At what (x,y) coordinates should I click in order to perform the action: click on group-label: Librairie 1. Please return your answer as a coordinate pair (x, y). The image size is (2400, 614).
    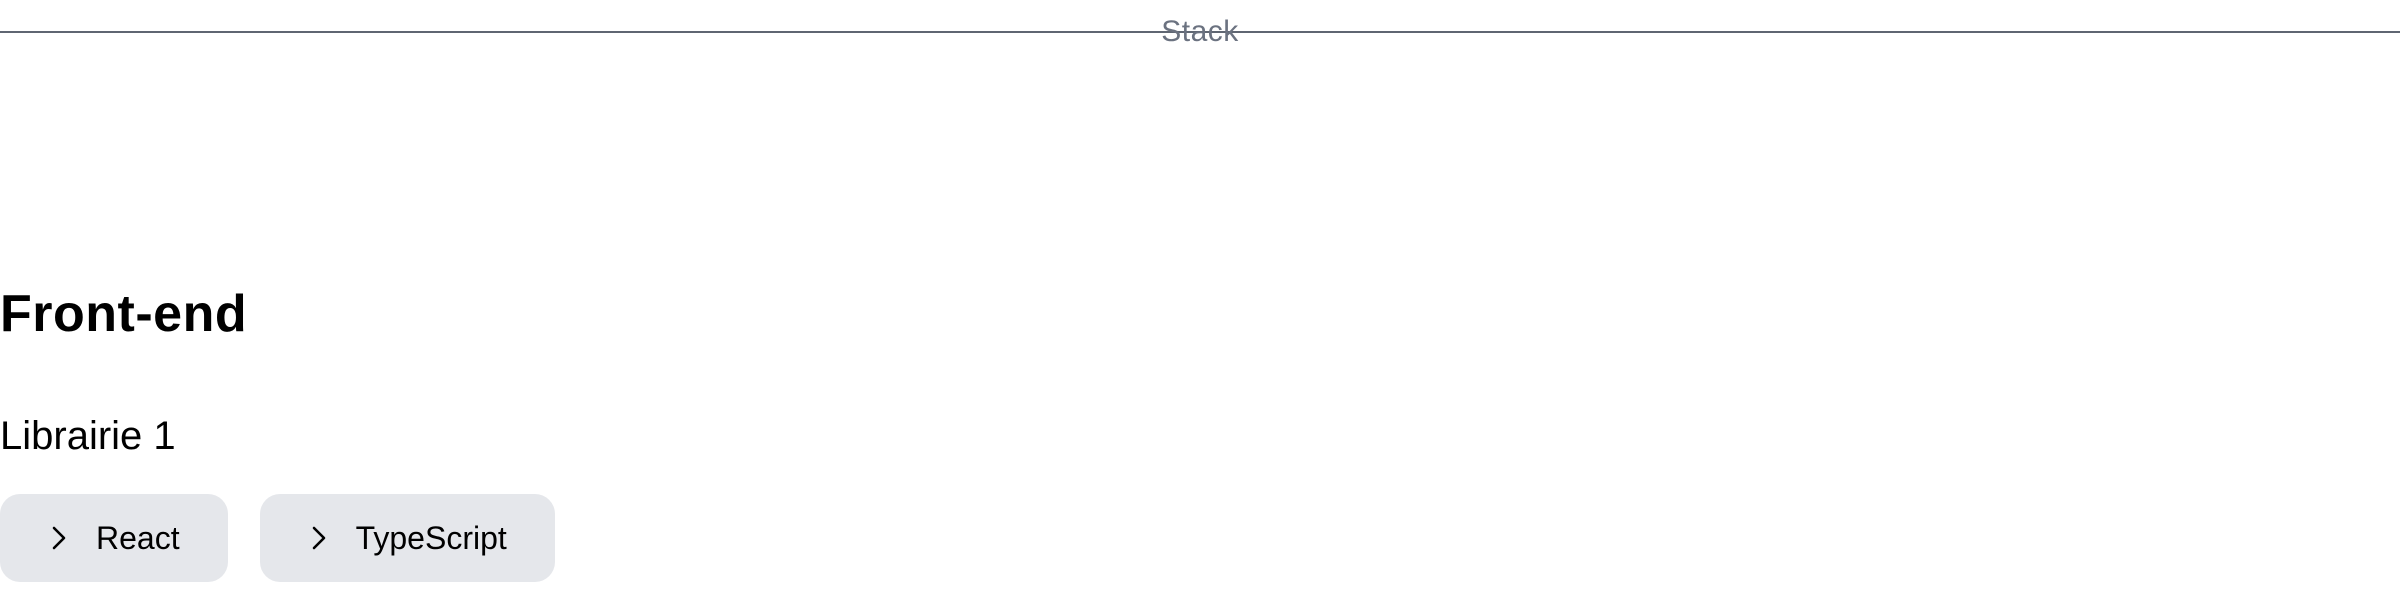
    Looking at the image, I should click on (88, 436).